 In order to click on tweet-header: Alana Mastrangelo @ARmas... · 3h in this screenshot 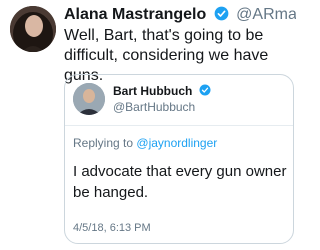, I will do `click(180, 15)`.